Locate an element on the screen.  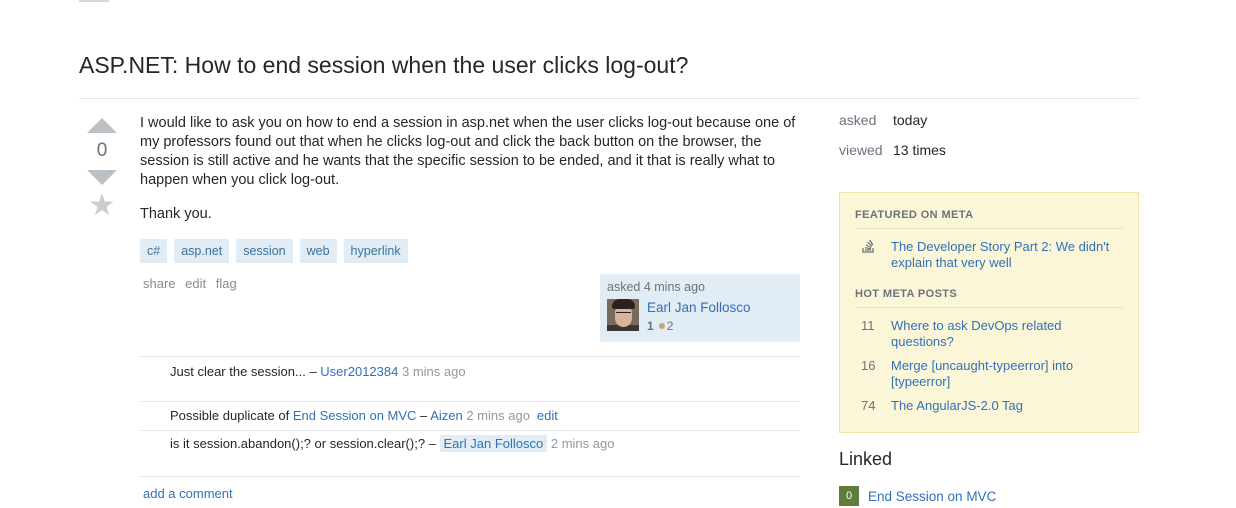
comment-user-link: Aizen is located at coordinates (446, 415).